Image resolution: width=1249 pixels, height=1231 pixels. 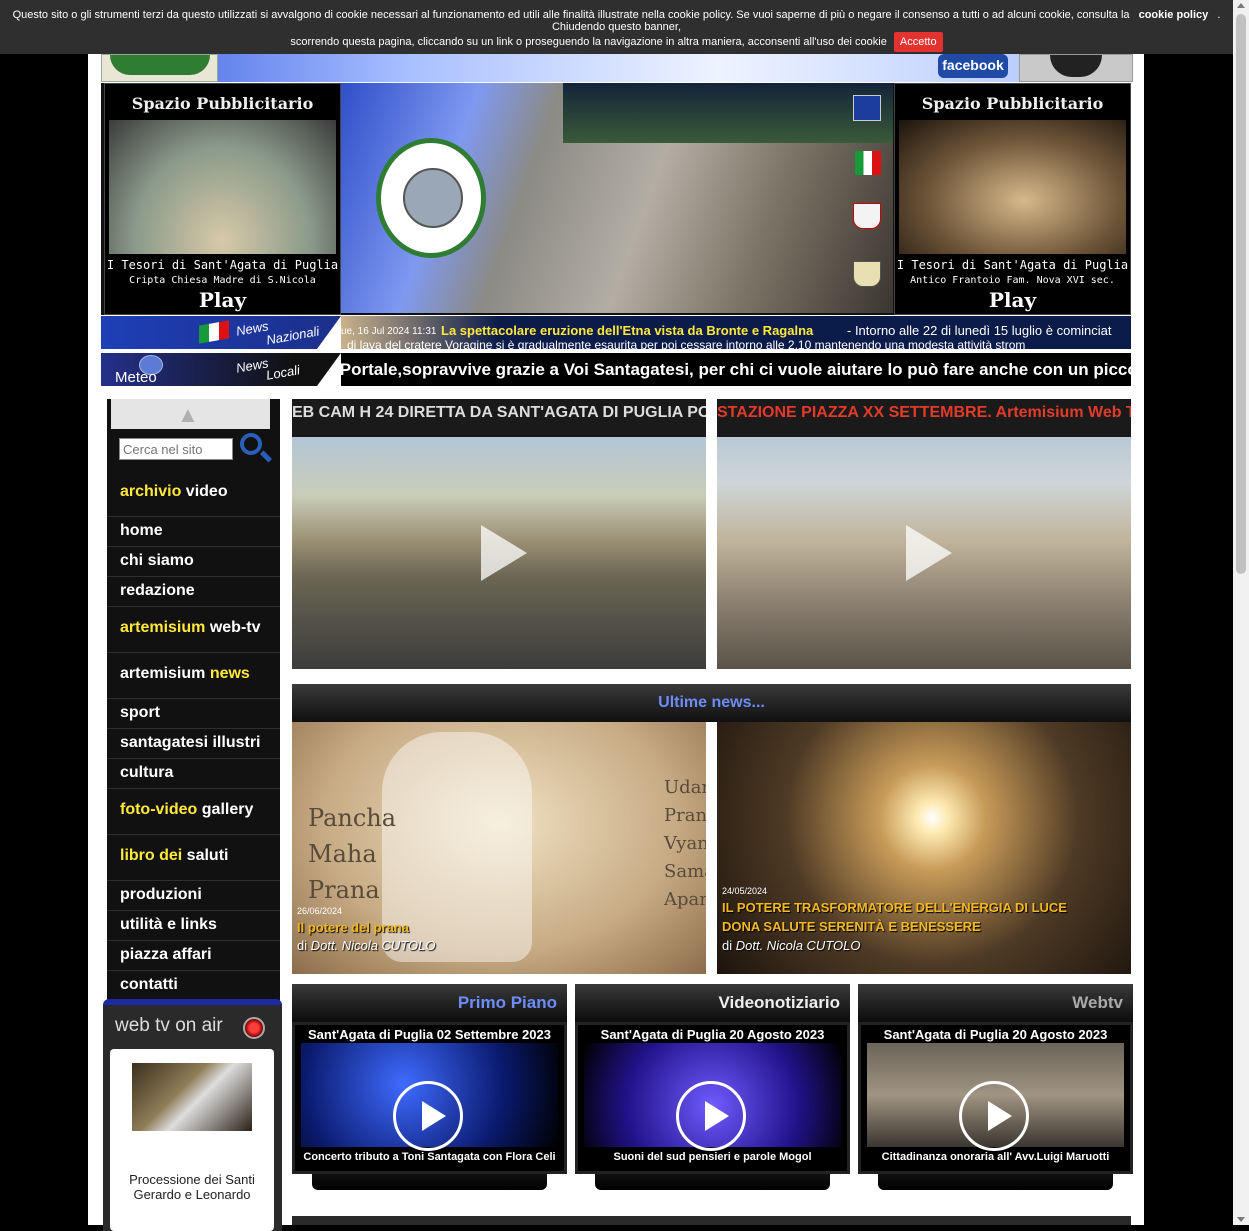 What do you see at coordinates (159, 68) in the screenshot?
I see `association-logo` at bounding box center [159, 68].